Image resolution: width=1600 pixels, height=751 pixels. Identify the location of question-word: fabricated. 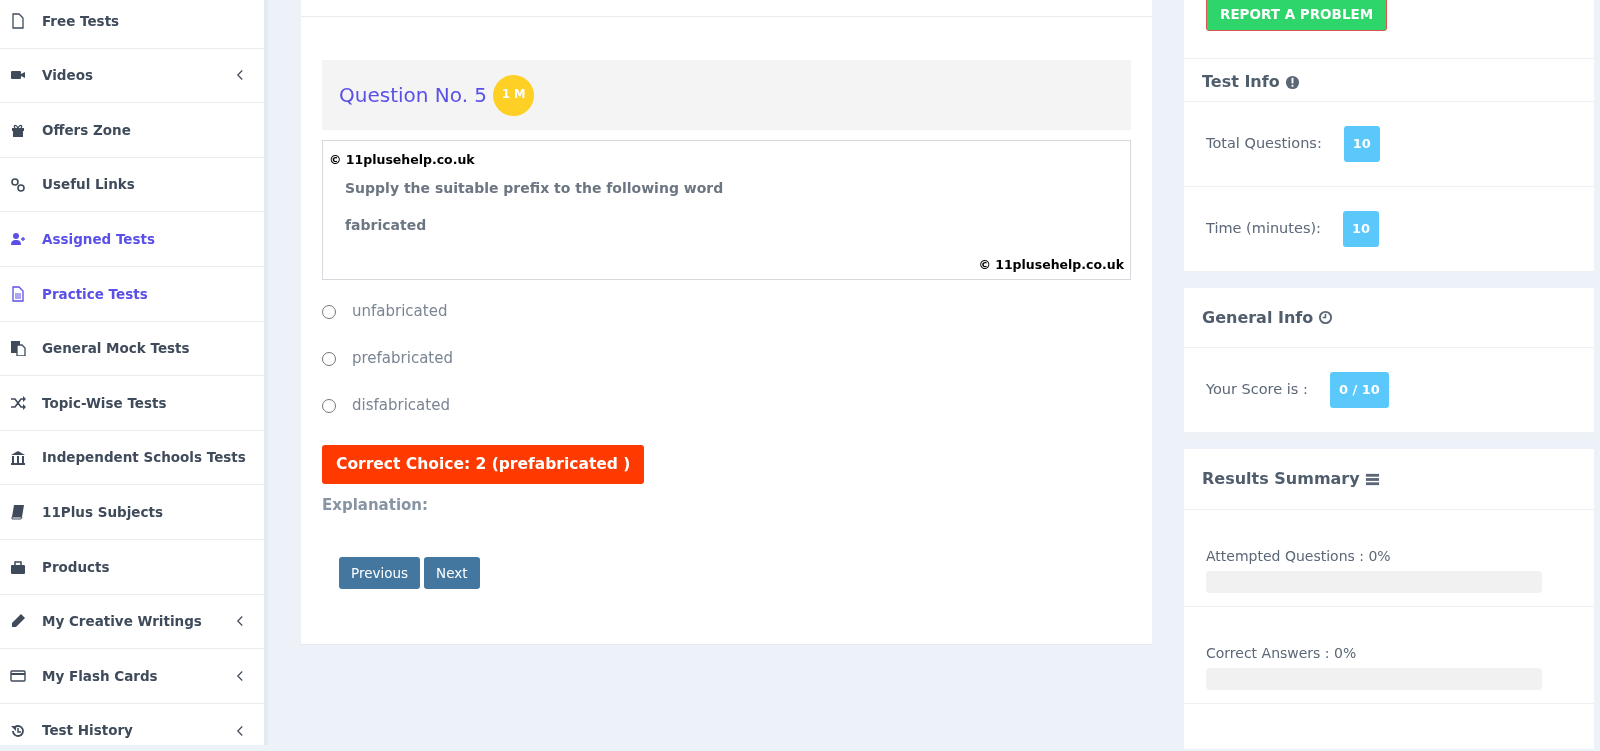
(386, 225).